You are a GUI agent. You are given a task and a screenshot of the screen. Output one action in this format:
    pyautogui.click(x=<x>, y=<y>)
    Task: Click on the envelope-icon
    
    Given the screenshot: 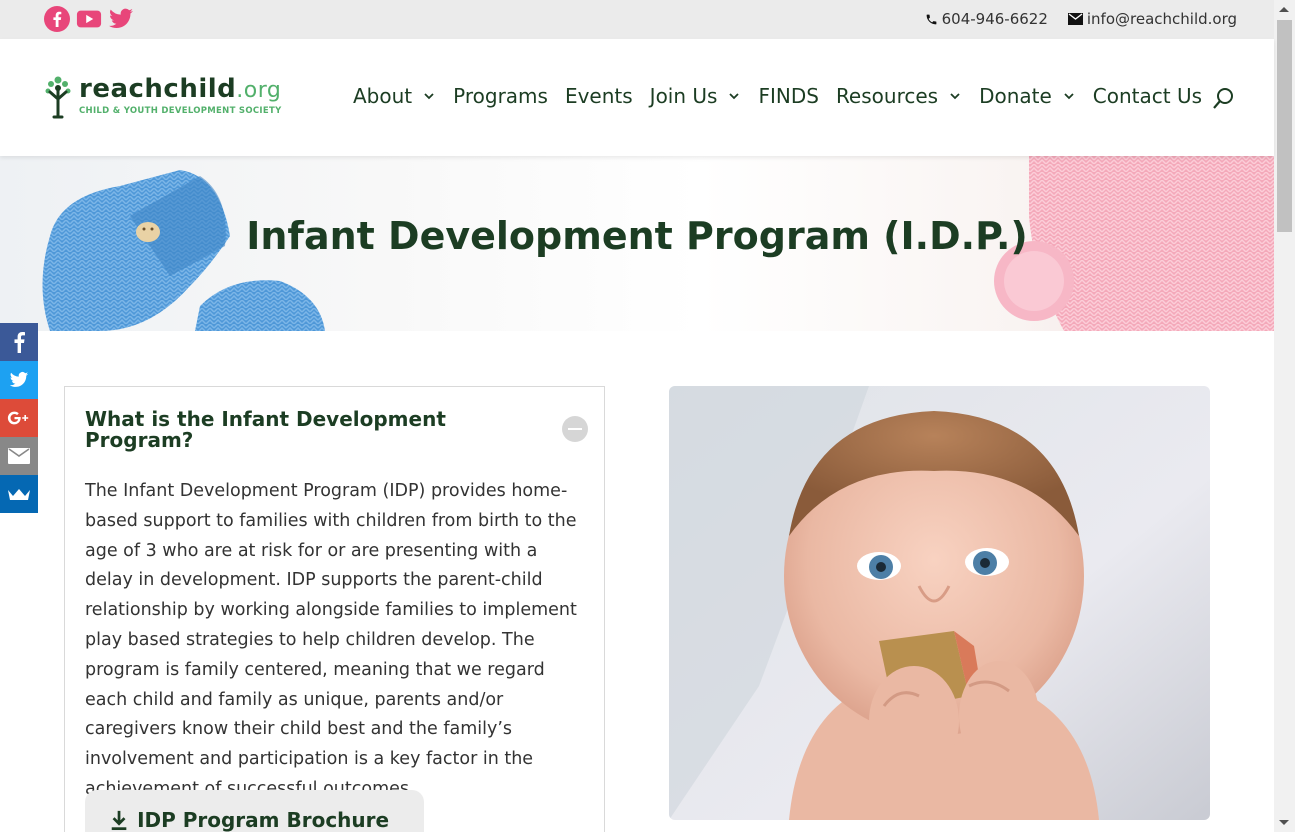 What is the action you would take?
    pyautogui.click(x=1075, y=19)
    